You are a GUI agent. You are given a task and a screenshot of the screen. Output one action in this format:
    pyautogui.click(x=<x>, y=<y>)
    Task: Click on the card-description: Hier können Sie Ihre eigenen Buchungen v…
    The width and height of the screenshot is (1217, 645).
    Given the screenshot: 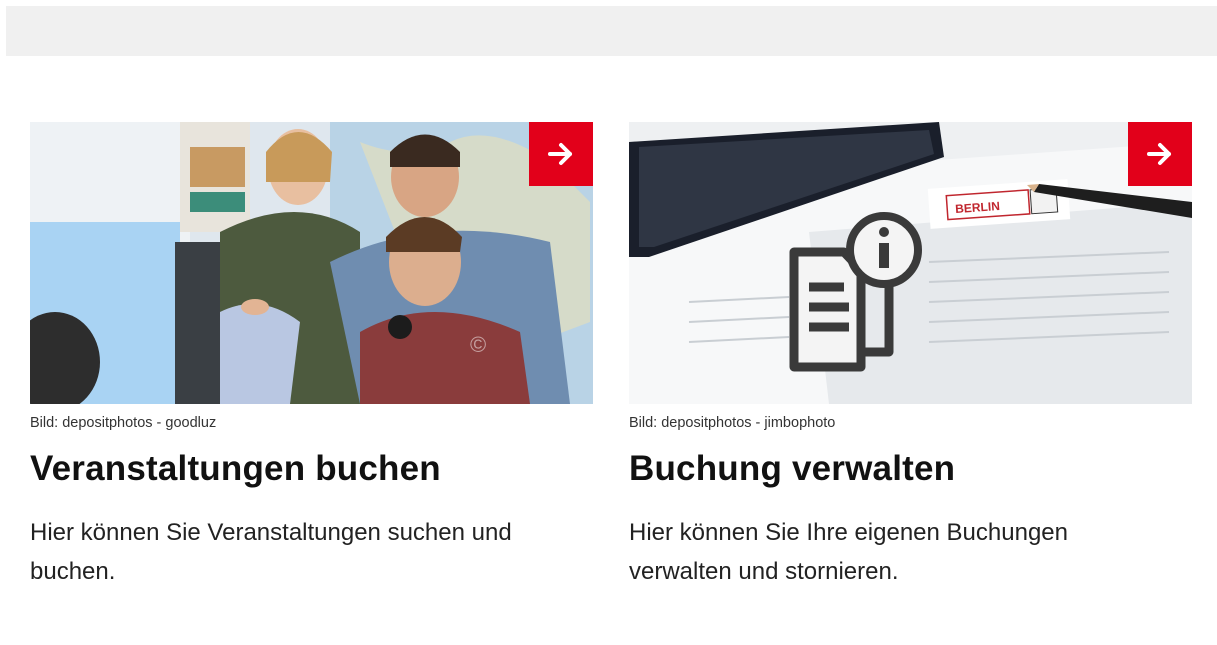 What is the action you would take?
    pyautogui.click(x=848, y=552)
    